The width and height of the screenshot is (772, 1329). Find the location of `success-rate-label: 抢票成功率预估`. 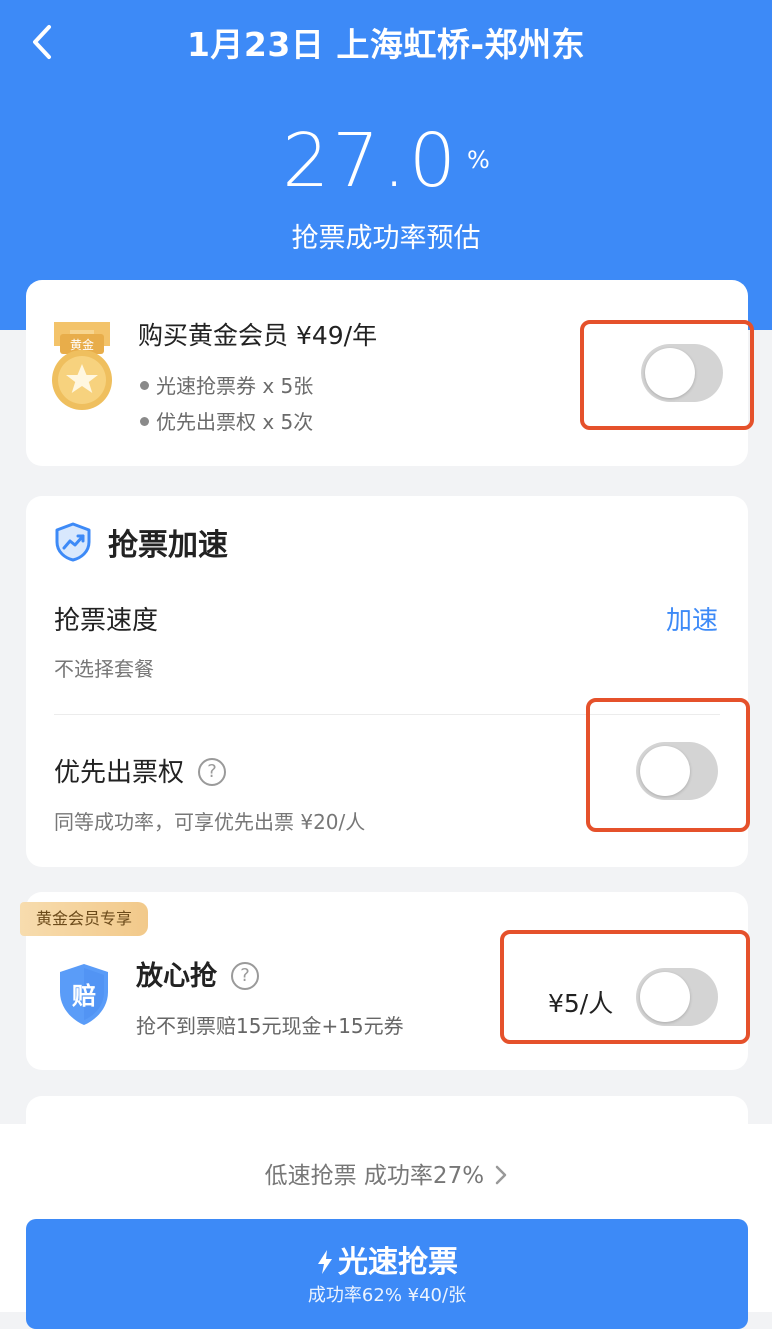

success-rate-label: 抢票成功率预估 is located at coordinates (386, 238).